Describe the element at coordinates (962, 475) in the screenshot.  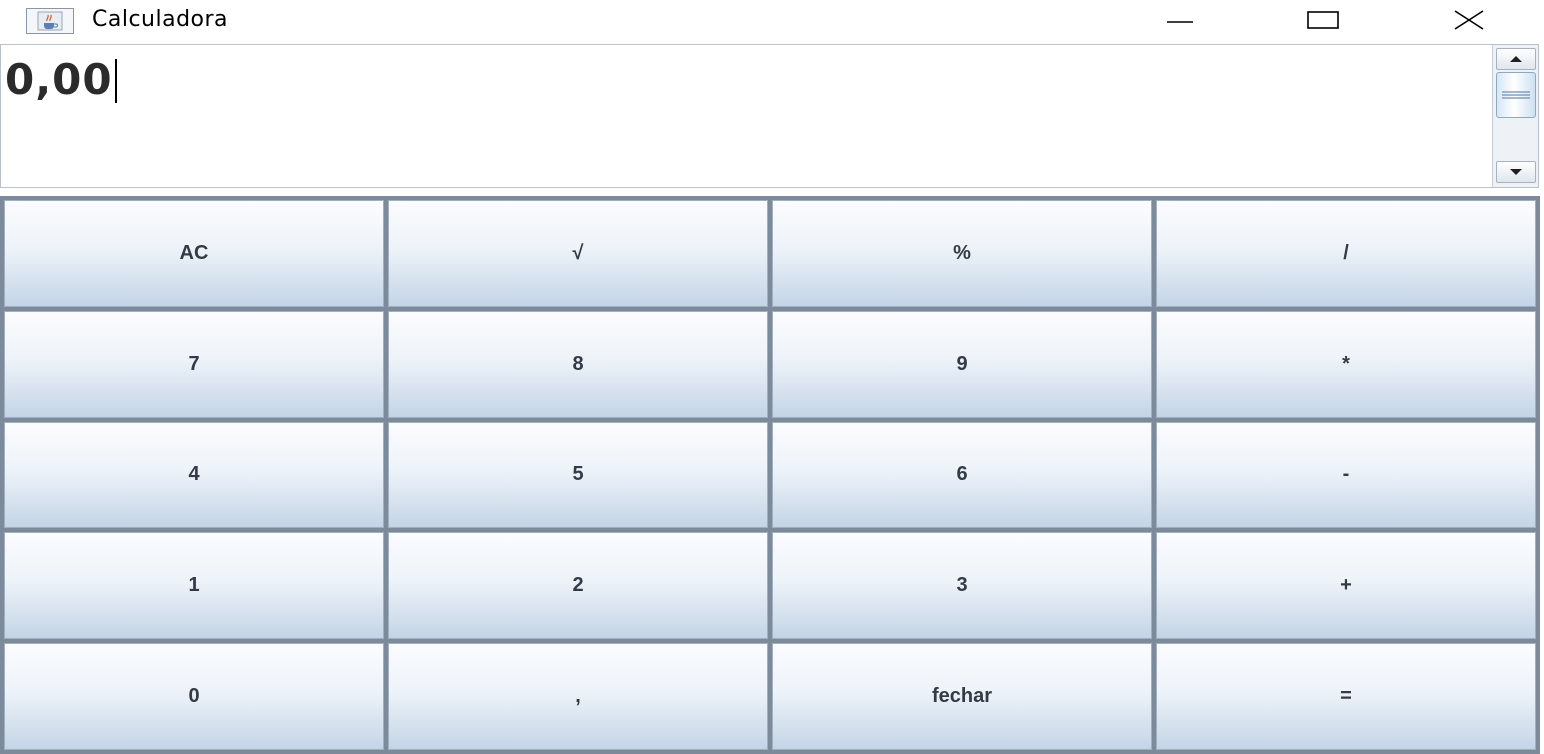
I see `key-6: 6` at that location.